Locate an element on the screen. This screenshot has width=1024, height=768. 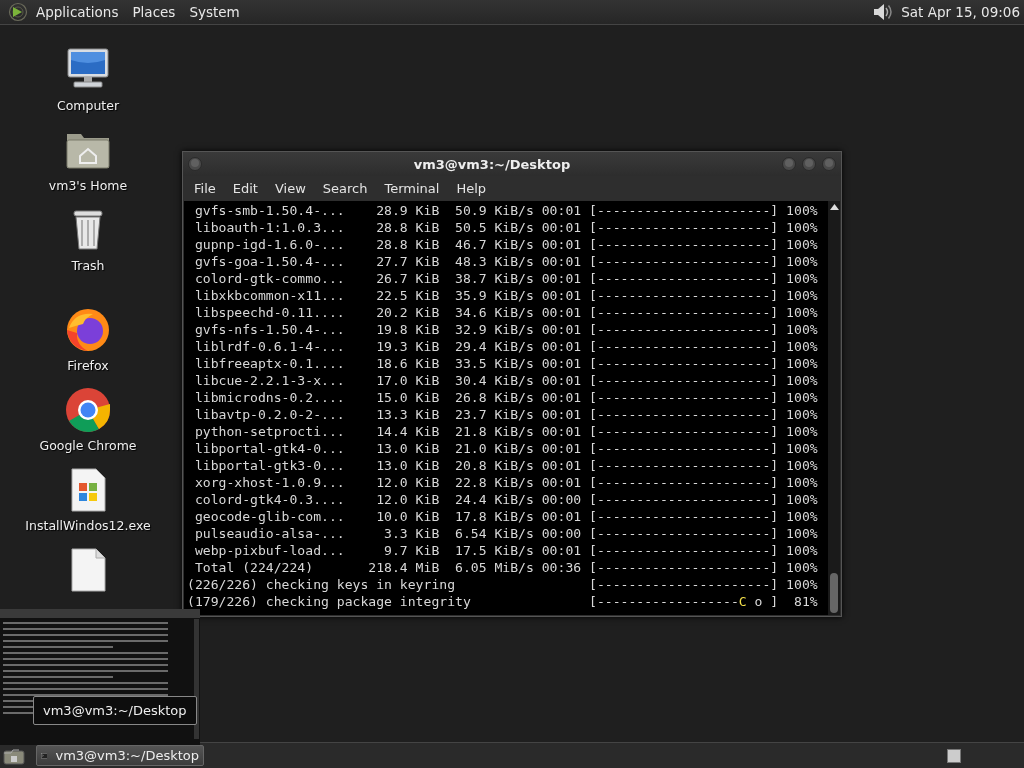
window-title: vm3@vm3:~/Desktop is located at coordinates (492, 164).